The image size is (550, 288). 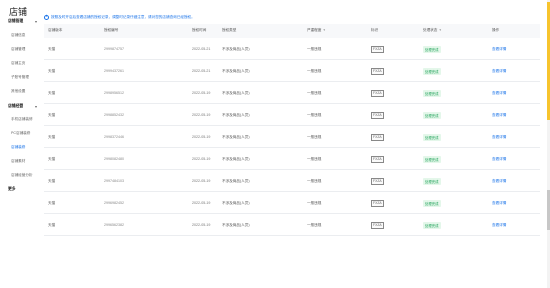 I want to click on sidebar-item-sub-accounts: 子账号管理, so click(x=20, y=77).